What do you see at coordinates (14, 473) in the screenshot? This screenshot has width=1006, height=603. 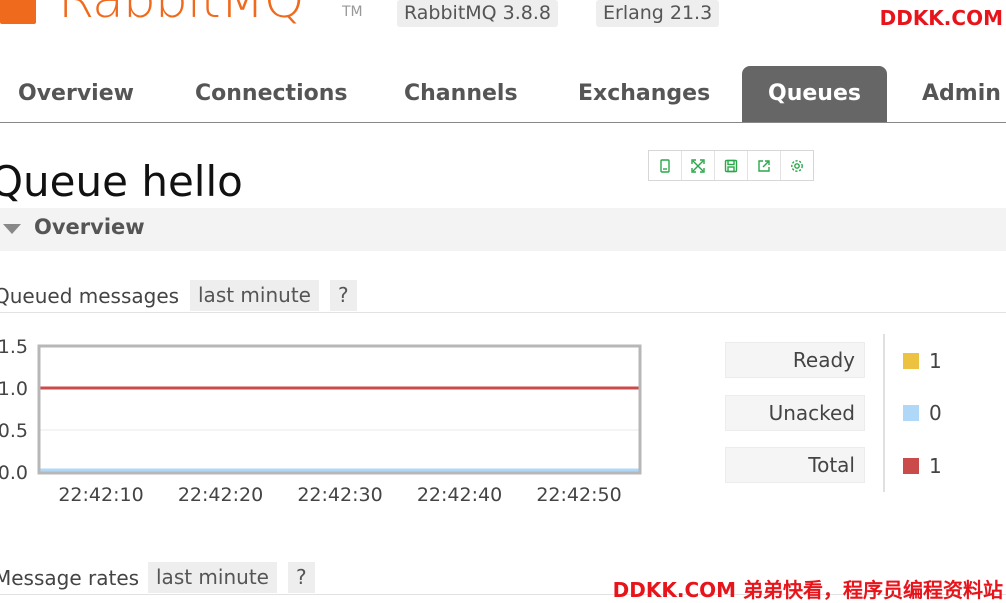 I see `y-tick-label: 0.0` at bounding box center [14, 473].